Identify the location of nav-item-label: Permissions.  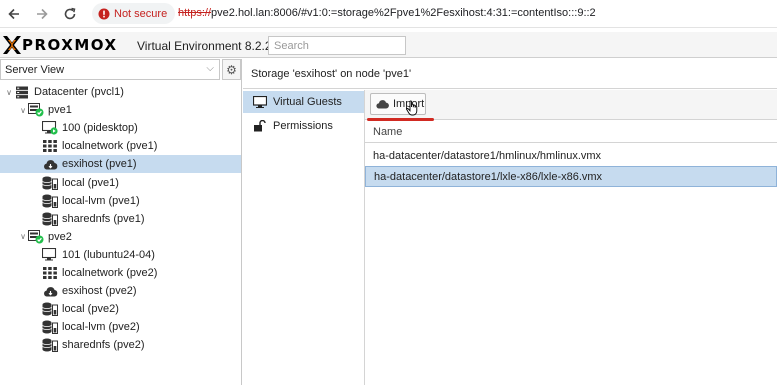
(303, 126).